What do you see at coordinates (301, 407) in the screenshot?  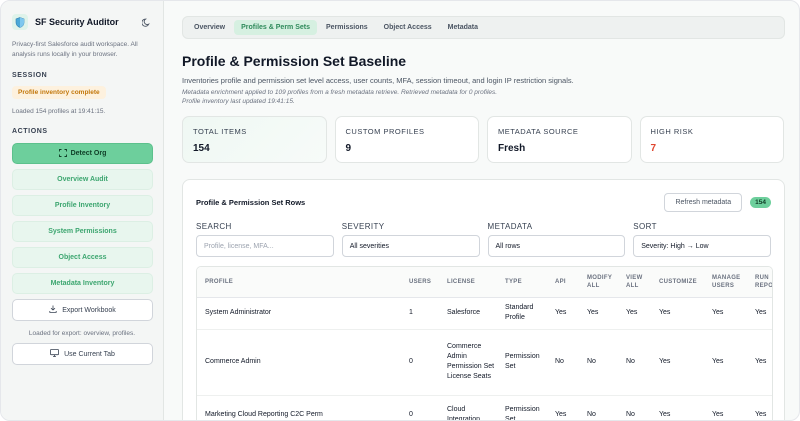 I see `profile-cell: Marketing Cloud Reporting C2C Perm` at bounding box center [301, 407].